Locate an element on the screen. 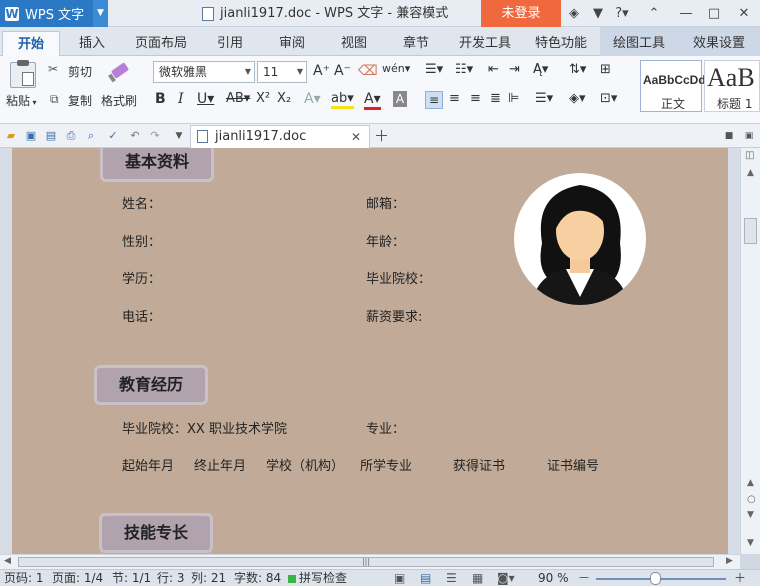 The image size is (760, 586). format-painter-button: 格式刷 is located at coordinates (119, 100).